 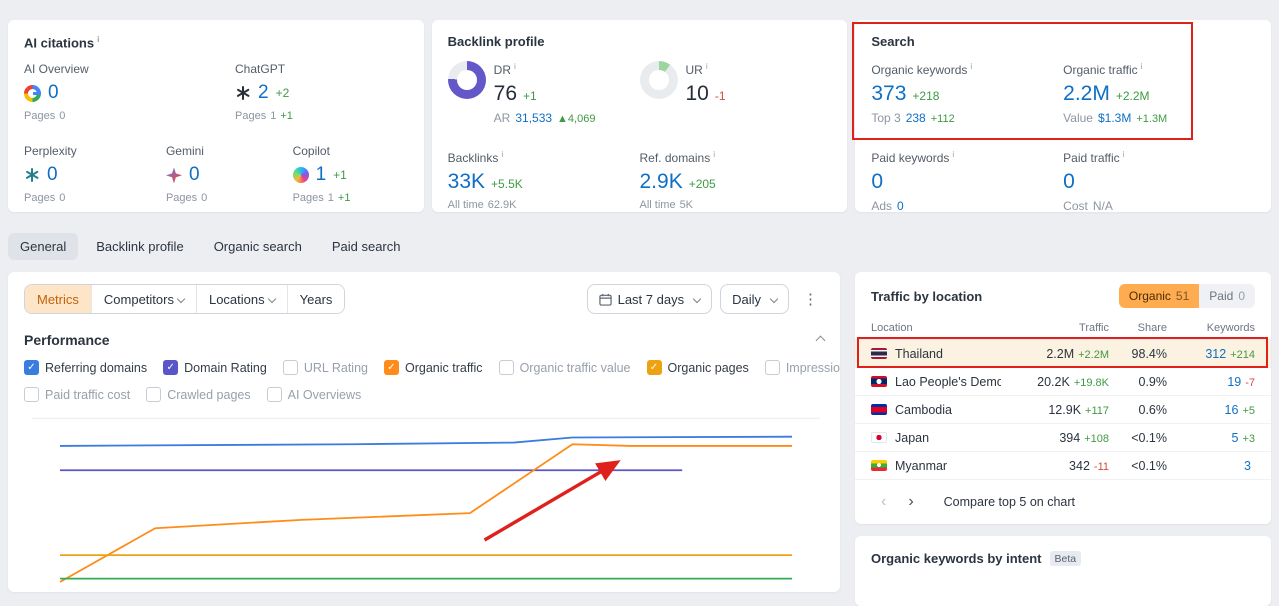 What do you see at coordinates (877, 181) in the screenshot?
I see `paid-keywords-value: 0` at bounding box center [877, 181].